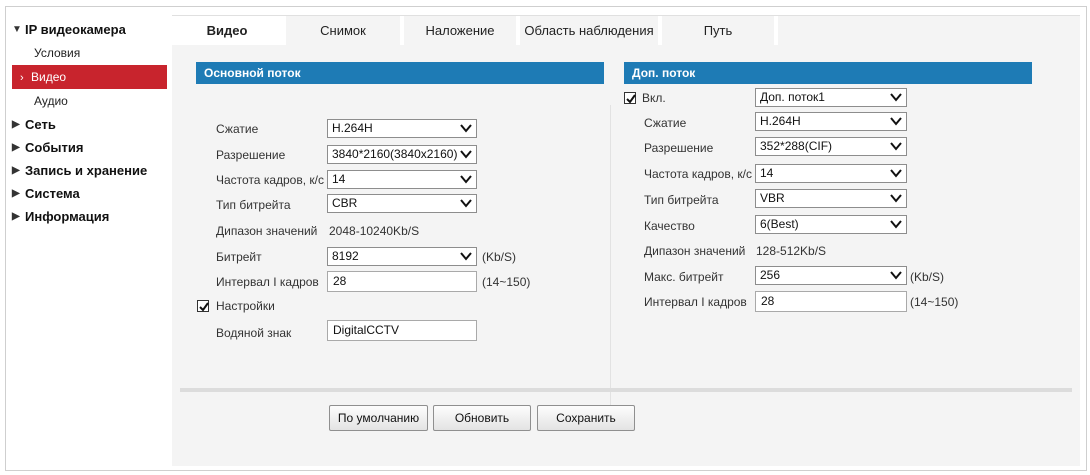 This screenshot has height=475, width=1090. What do you see at coordinates (402, 330) in the screenshot?
I see `watermark-input: DigitalCCTV` at bounding box center [402, 330].